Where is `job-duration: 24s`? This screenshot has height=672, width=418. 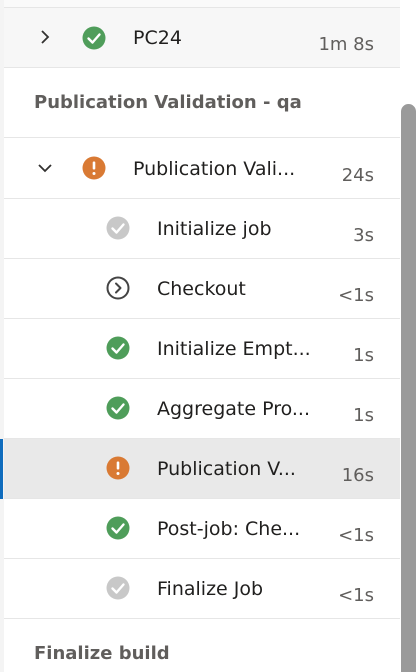
job-duration: 24s is located at coordinates (357, 175).